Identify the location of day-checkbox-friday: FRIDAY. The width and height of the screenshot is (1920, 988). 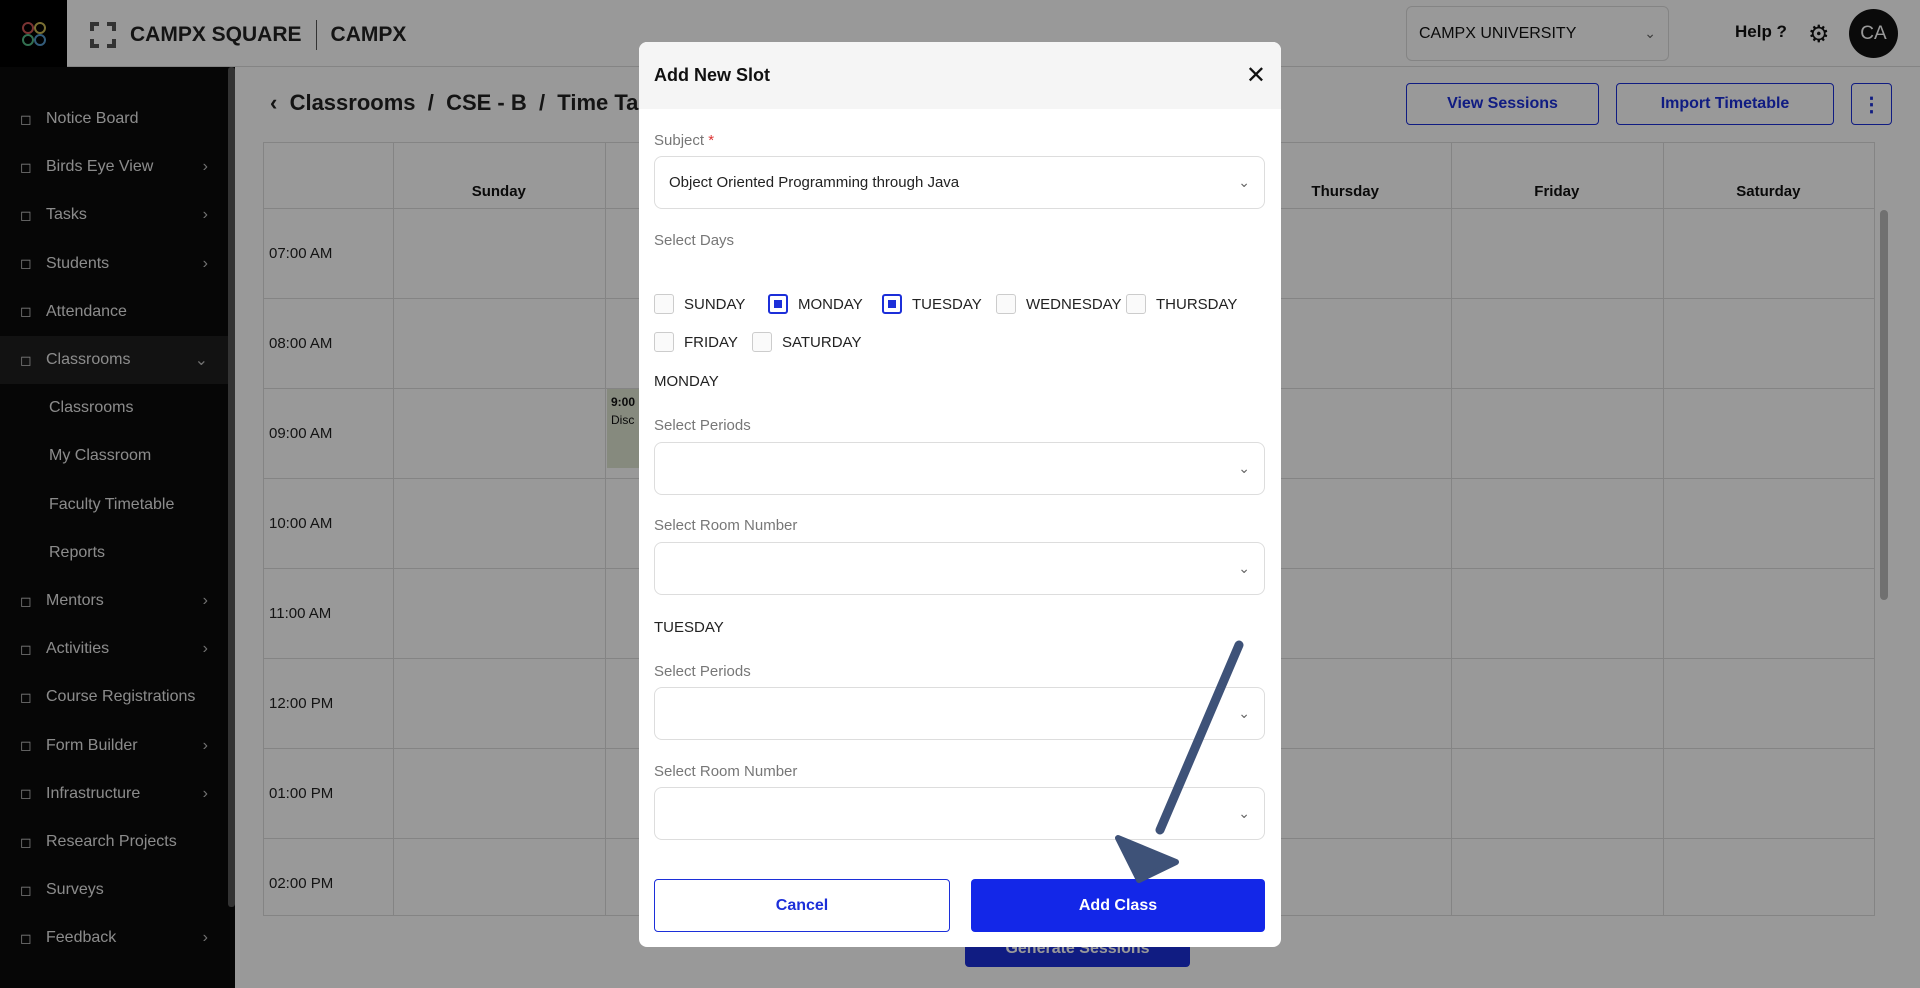
(696, 342).